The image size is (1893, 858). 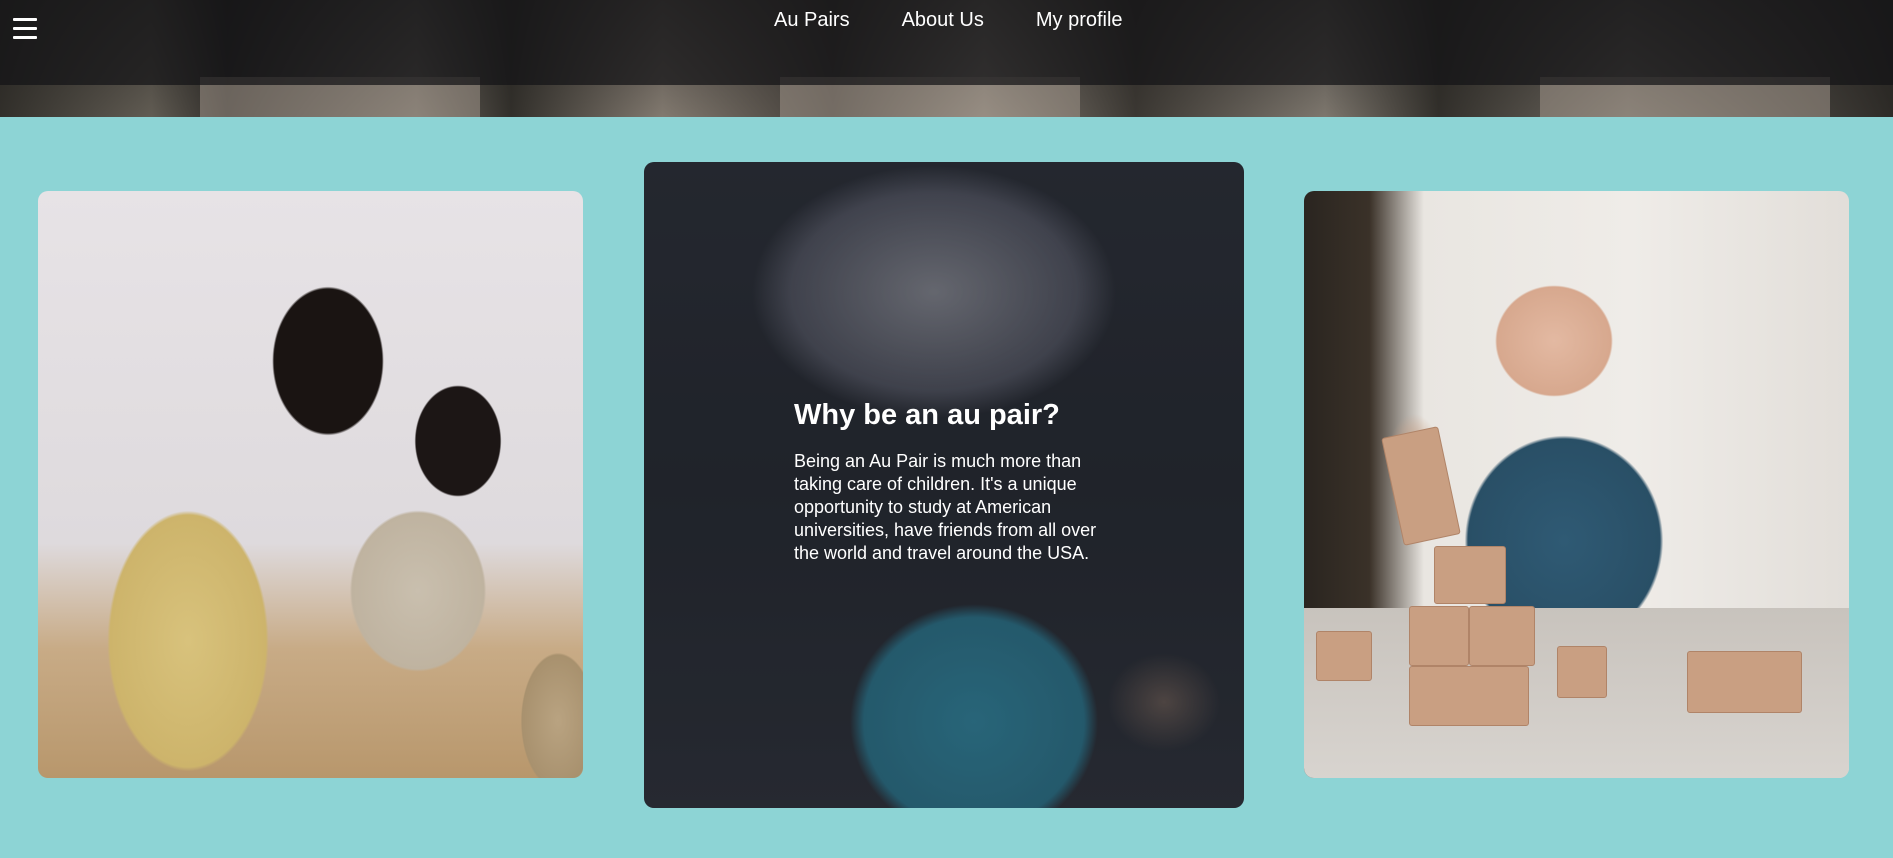 I want to click on card-title: Why be an au pair?, so click(x=927, y=415).